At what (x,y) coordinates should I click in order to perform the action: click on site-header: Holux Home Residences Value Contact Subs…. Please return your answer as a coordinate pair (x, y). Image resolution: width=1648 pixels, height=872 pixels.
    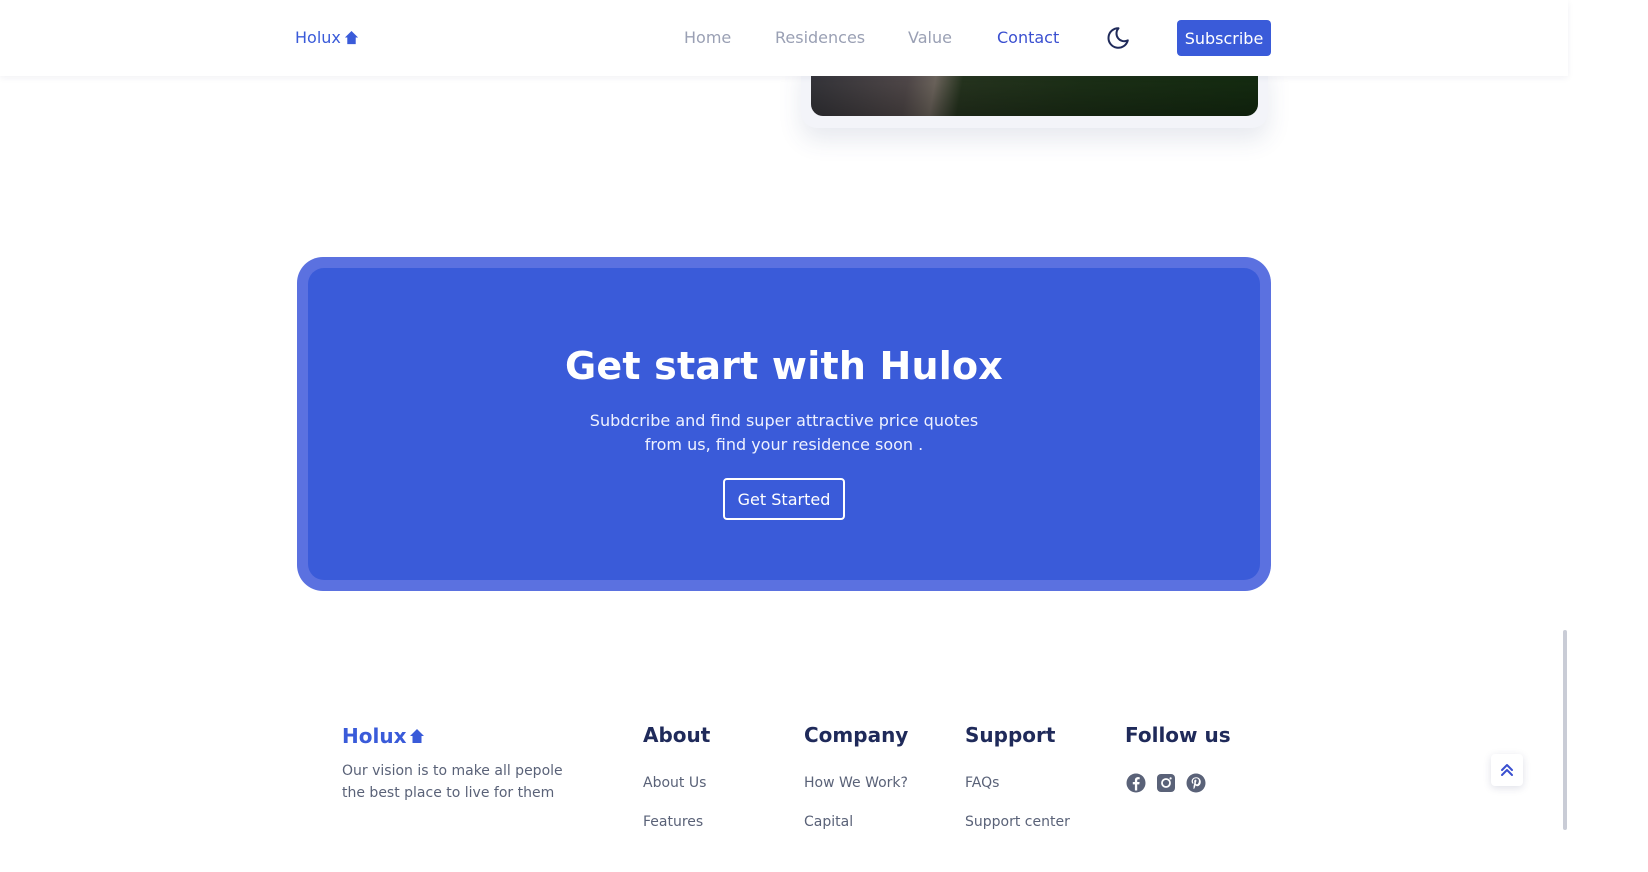
    Looking at the image, I should click on (784, 38).